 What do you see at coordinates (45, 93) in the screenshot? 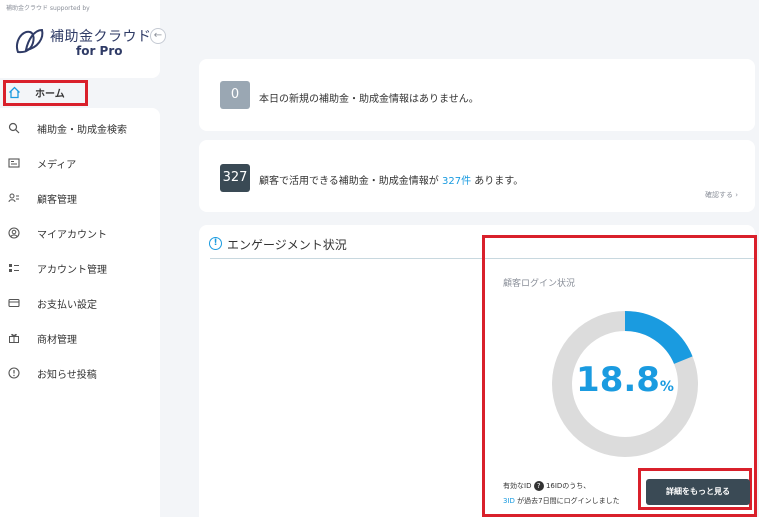
I see `home-highlight-box` at bounding box center [45, 93].